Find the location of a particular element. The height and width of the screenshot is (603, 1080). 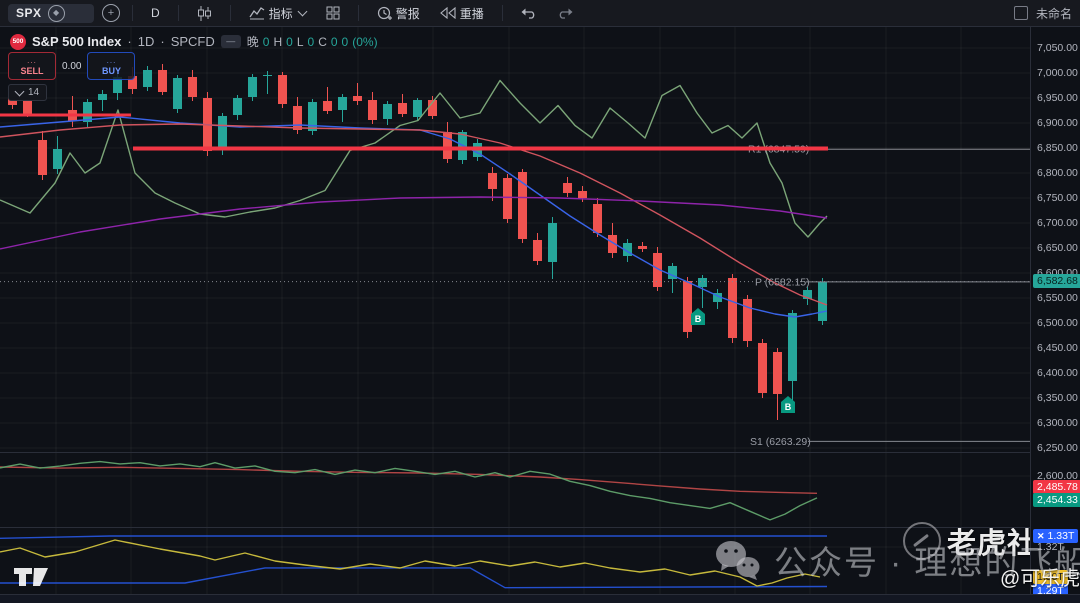

price-tick: 6,300.00 is located at coordinates (1057, 423).